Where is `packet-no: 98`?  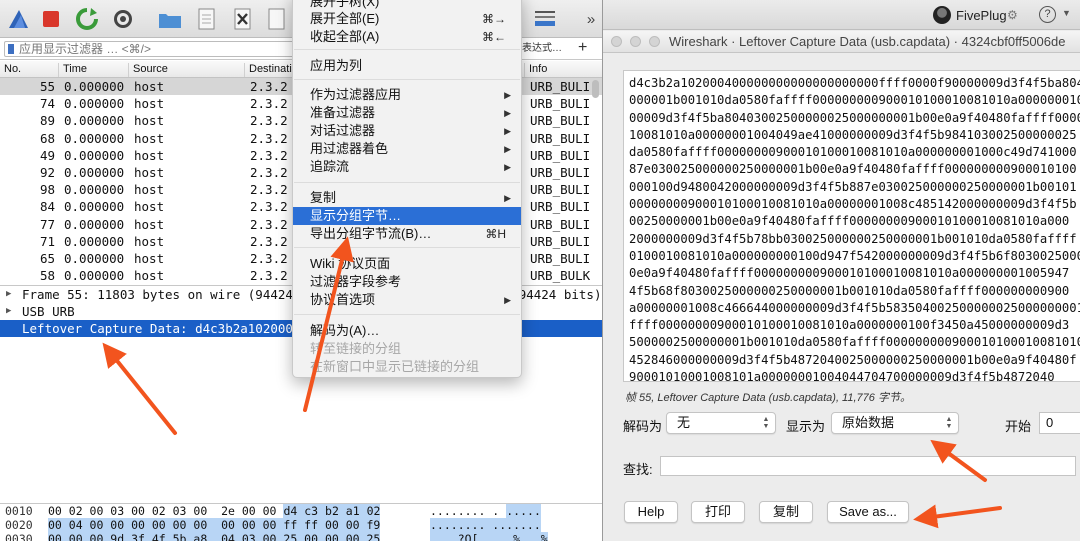
packet-no: 98 is located at coordinates (47, 190).